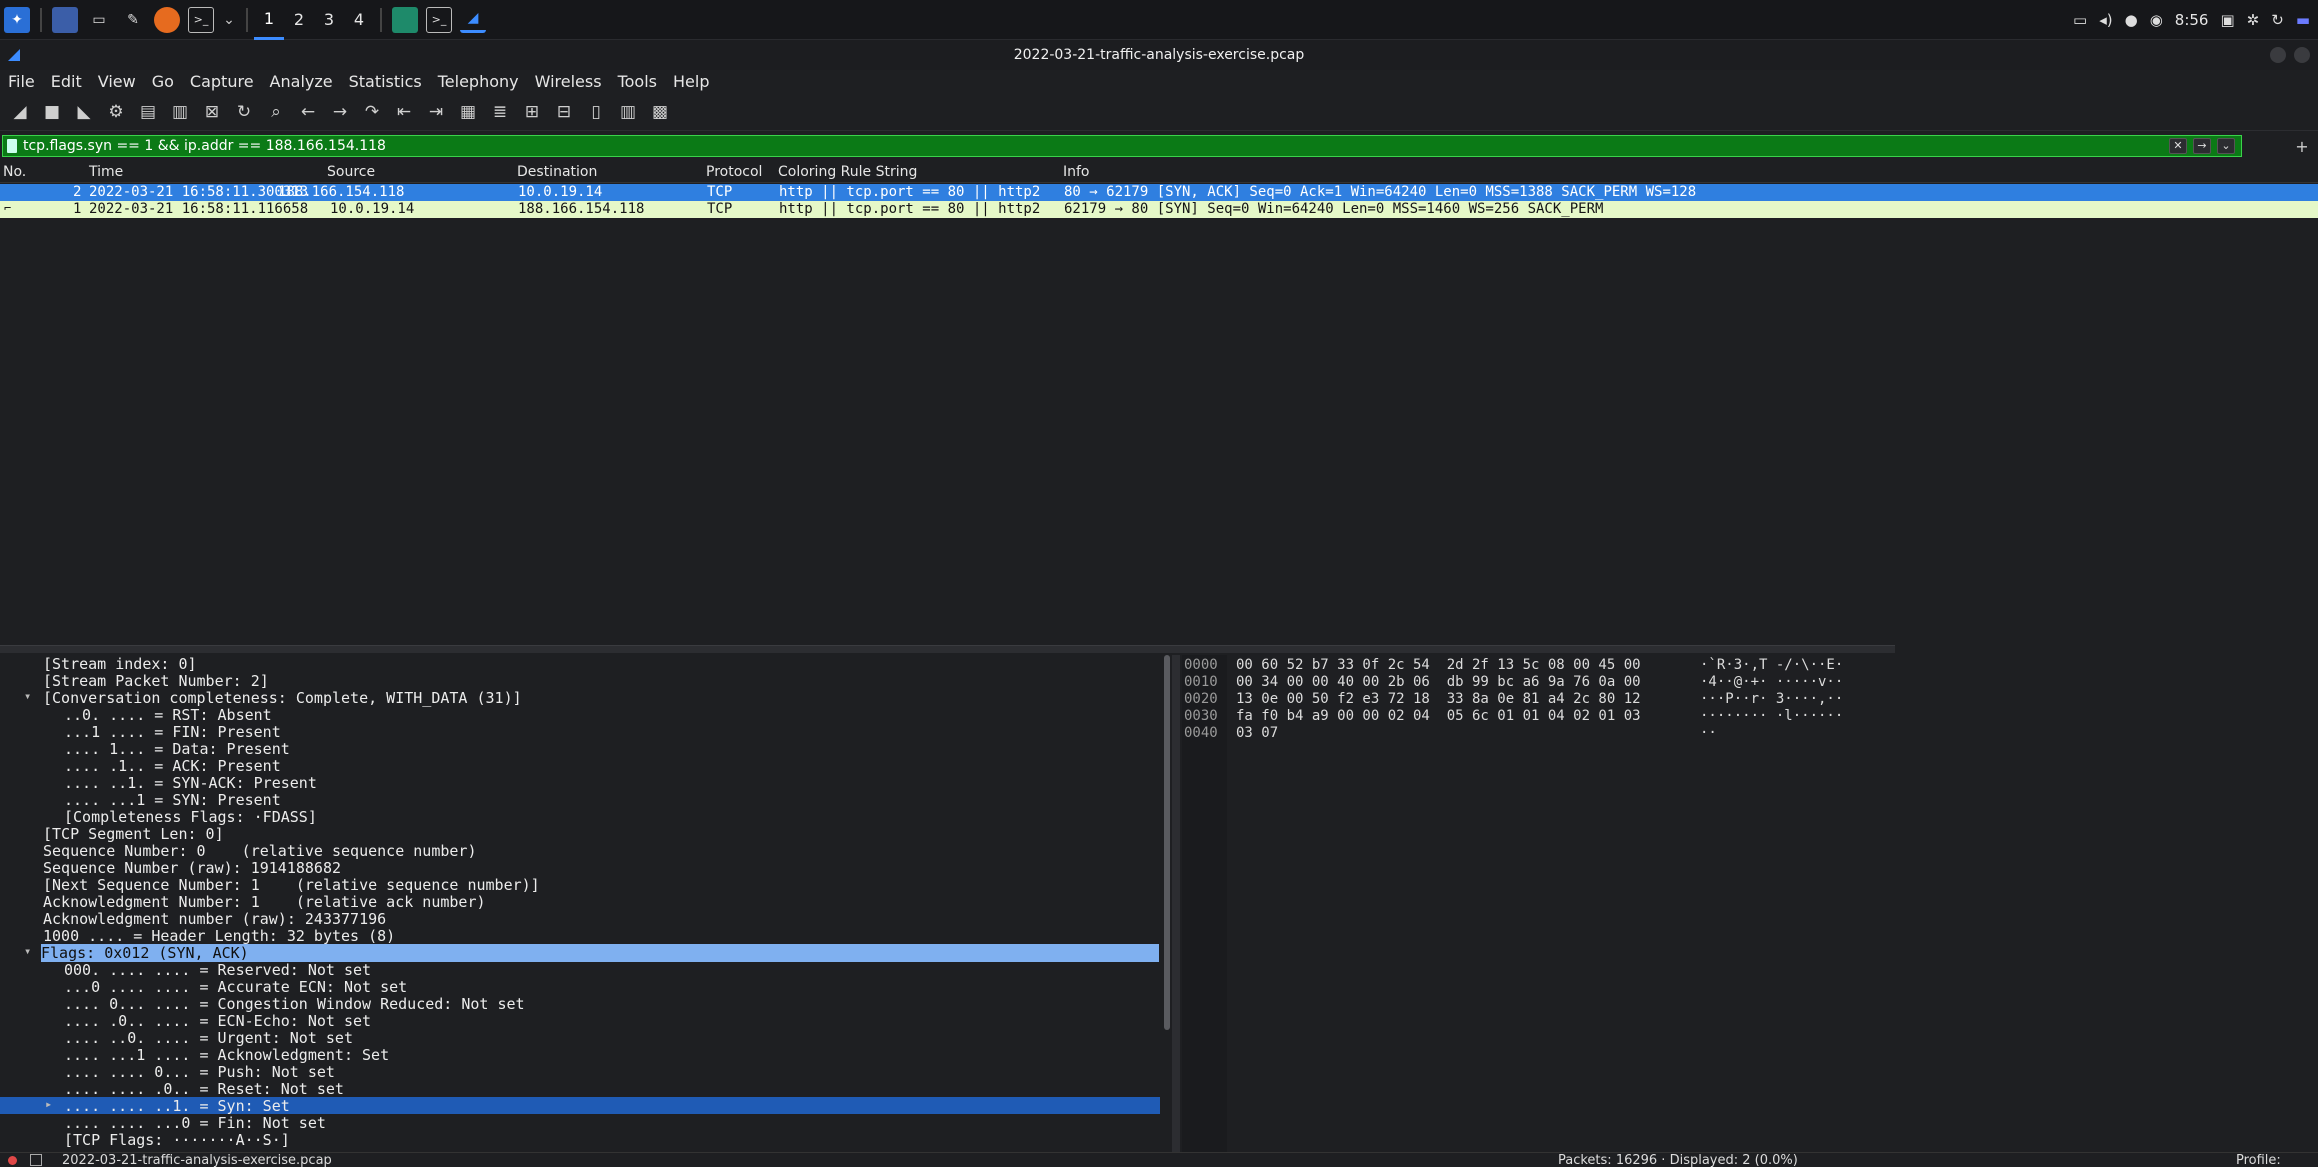 This screenshot has width=2318, height=1167. I want to click on chevron-down-icon: ⌄, so click(229, 20).